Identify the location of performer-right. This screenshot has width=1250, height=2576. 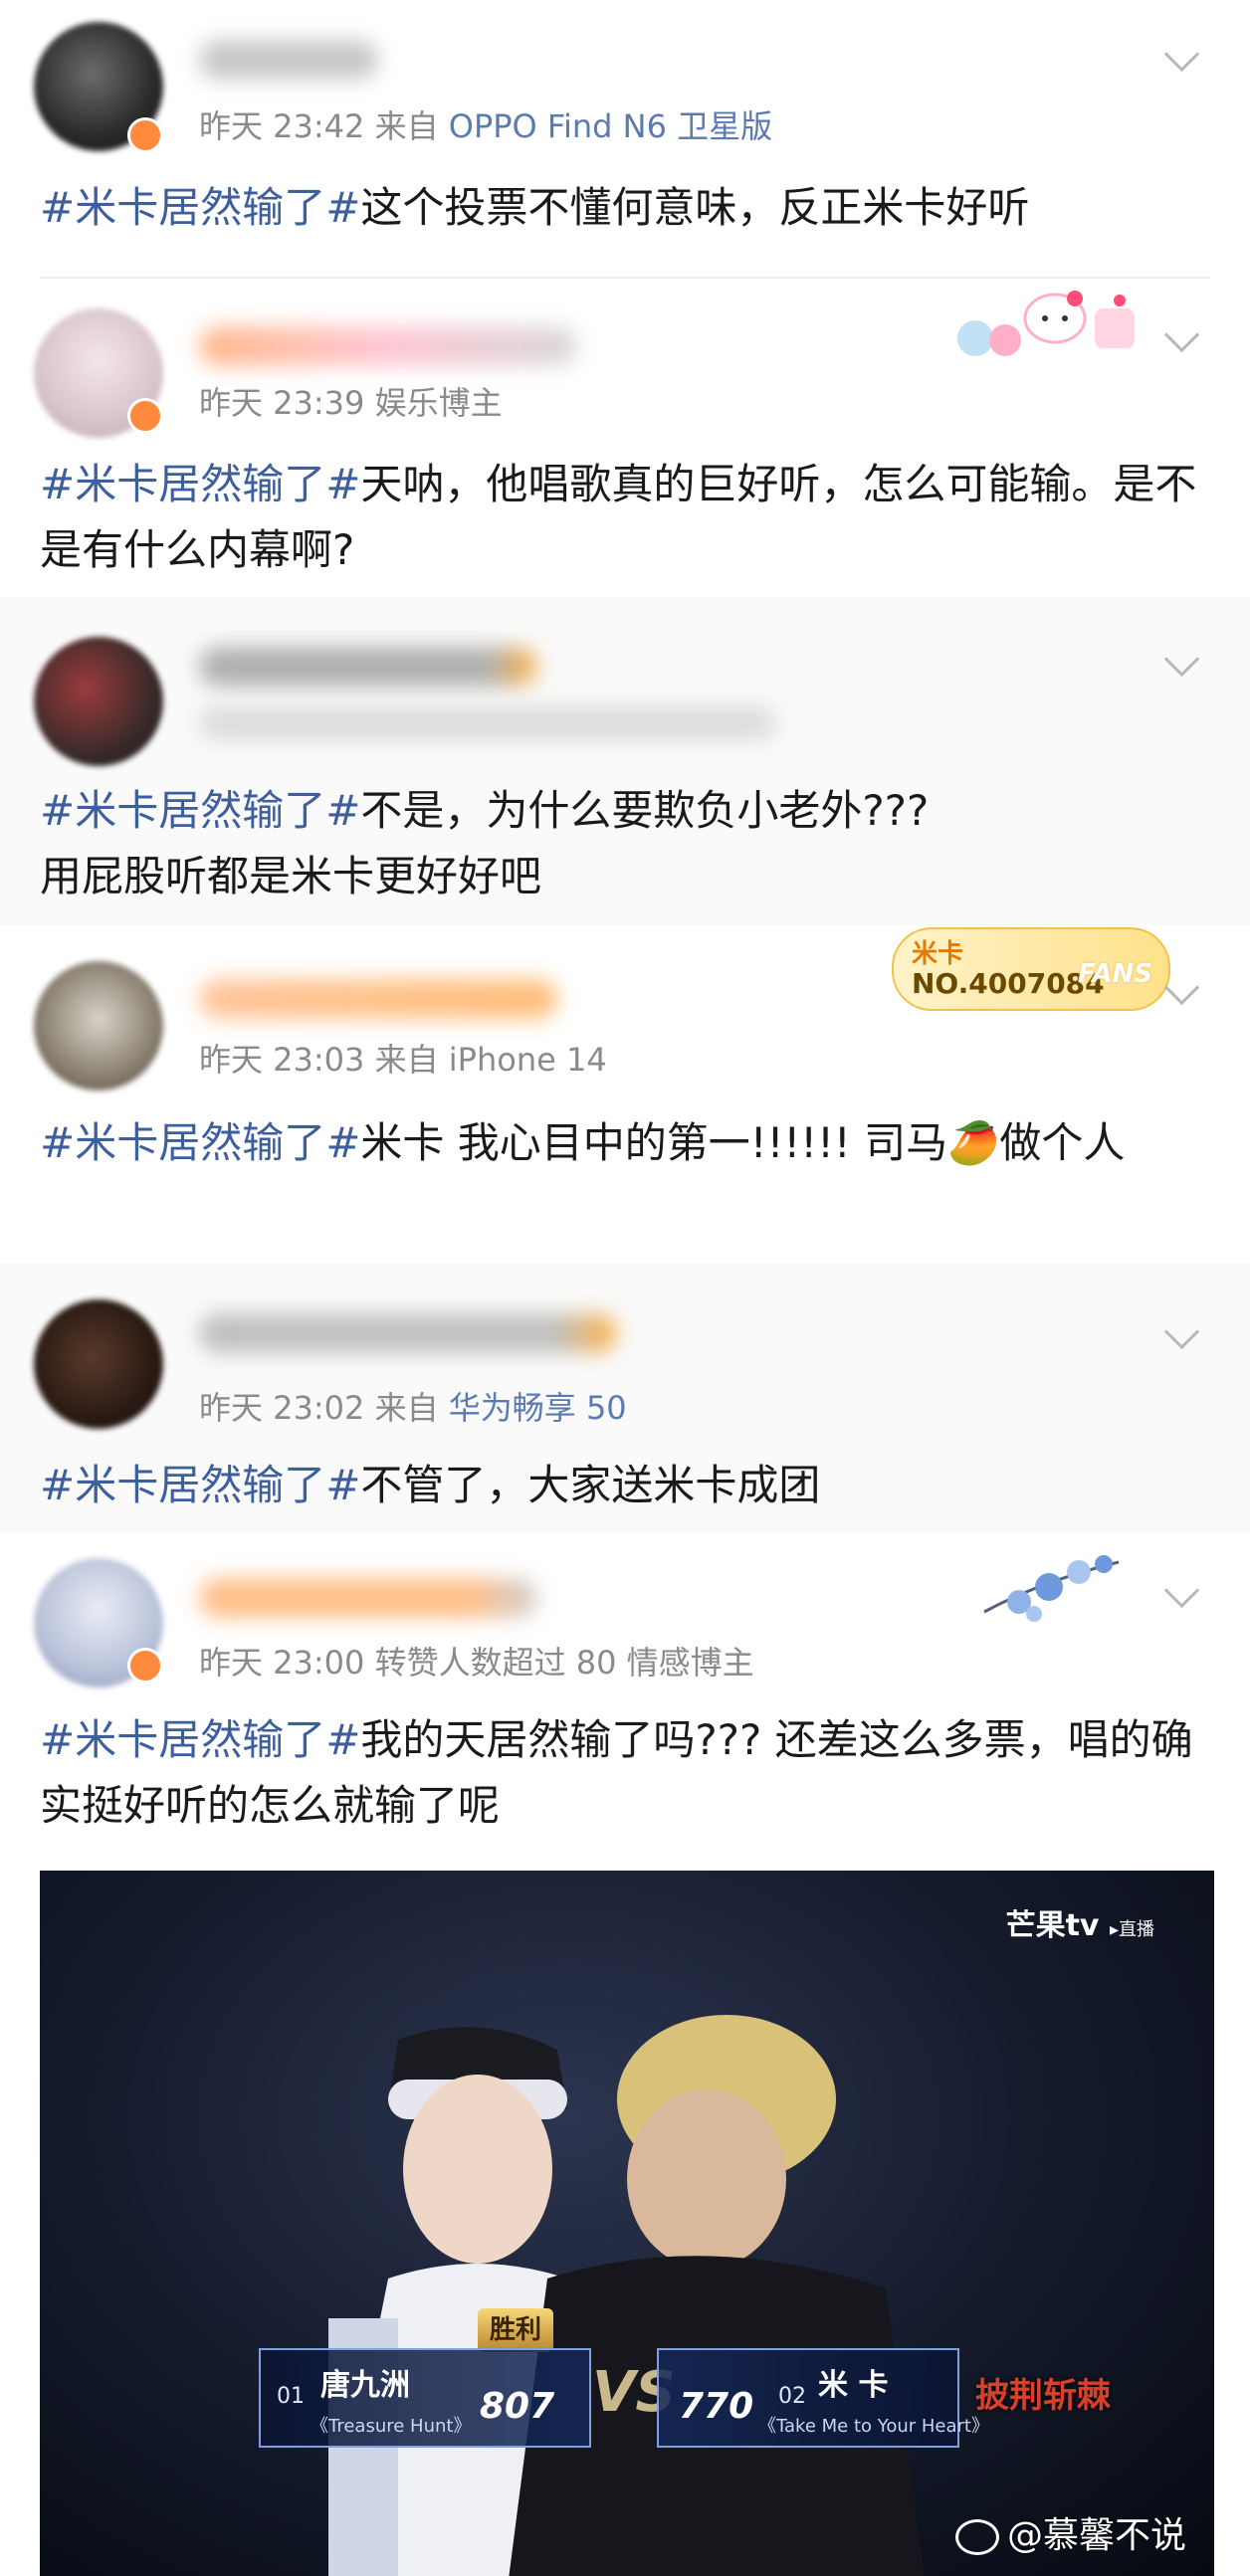
(717, 2295).